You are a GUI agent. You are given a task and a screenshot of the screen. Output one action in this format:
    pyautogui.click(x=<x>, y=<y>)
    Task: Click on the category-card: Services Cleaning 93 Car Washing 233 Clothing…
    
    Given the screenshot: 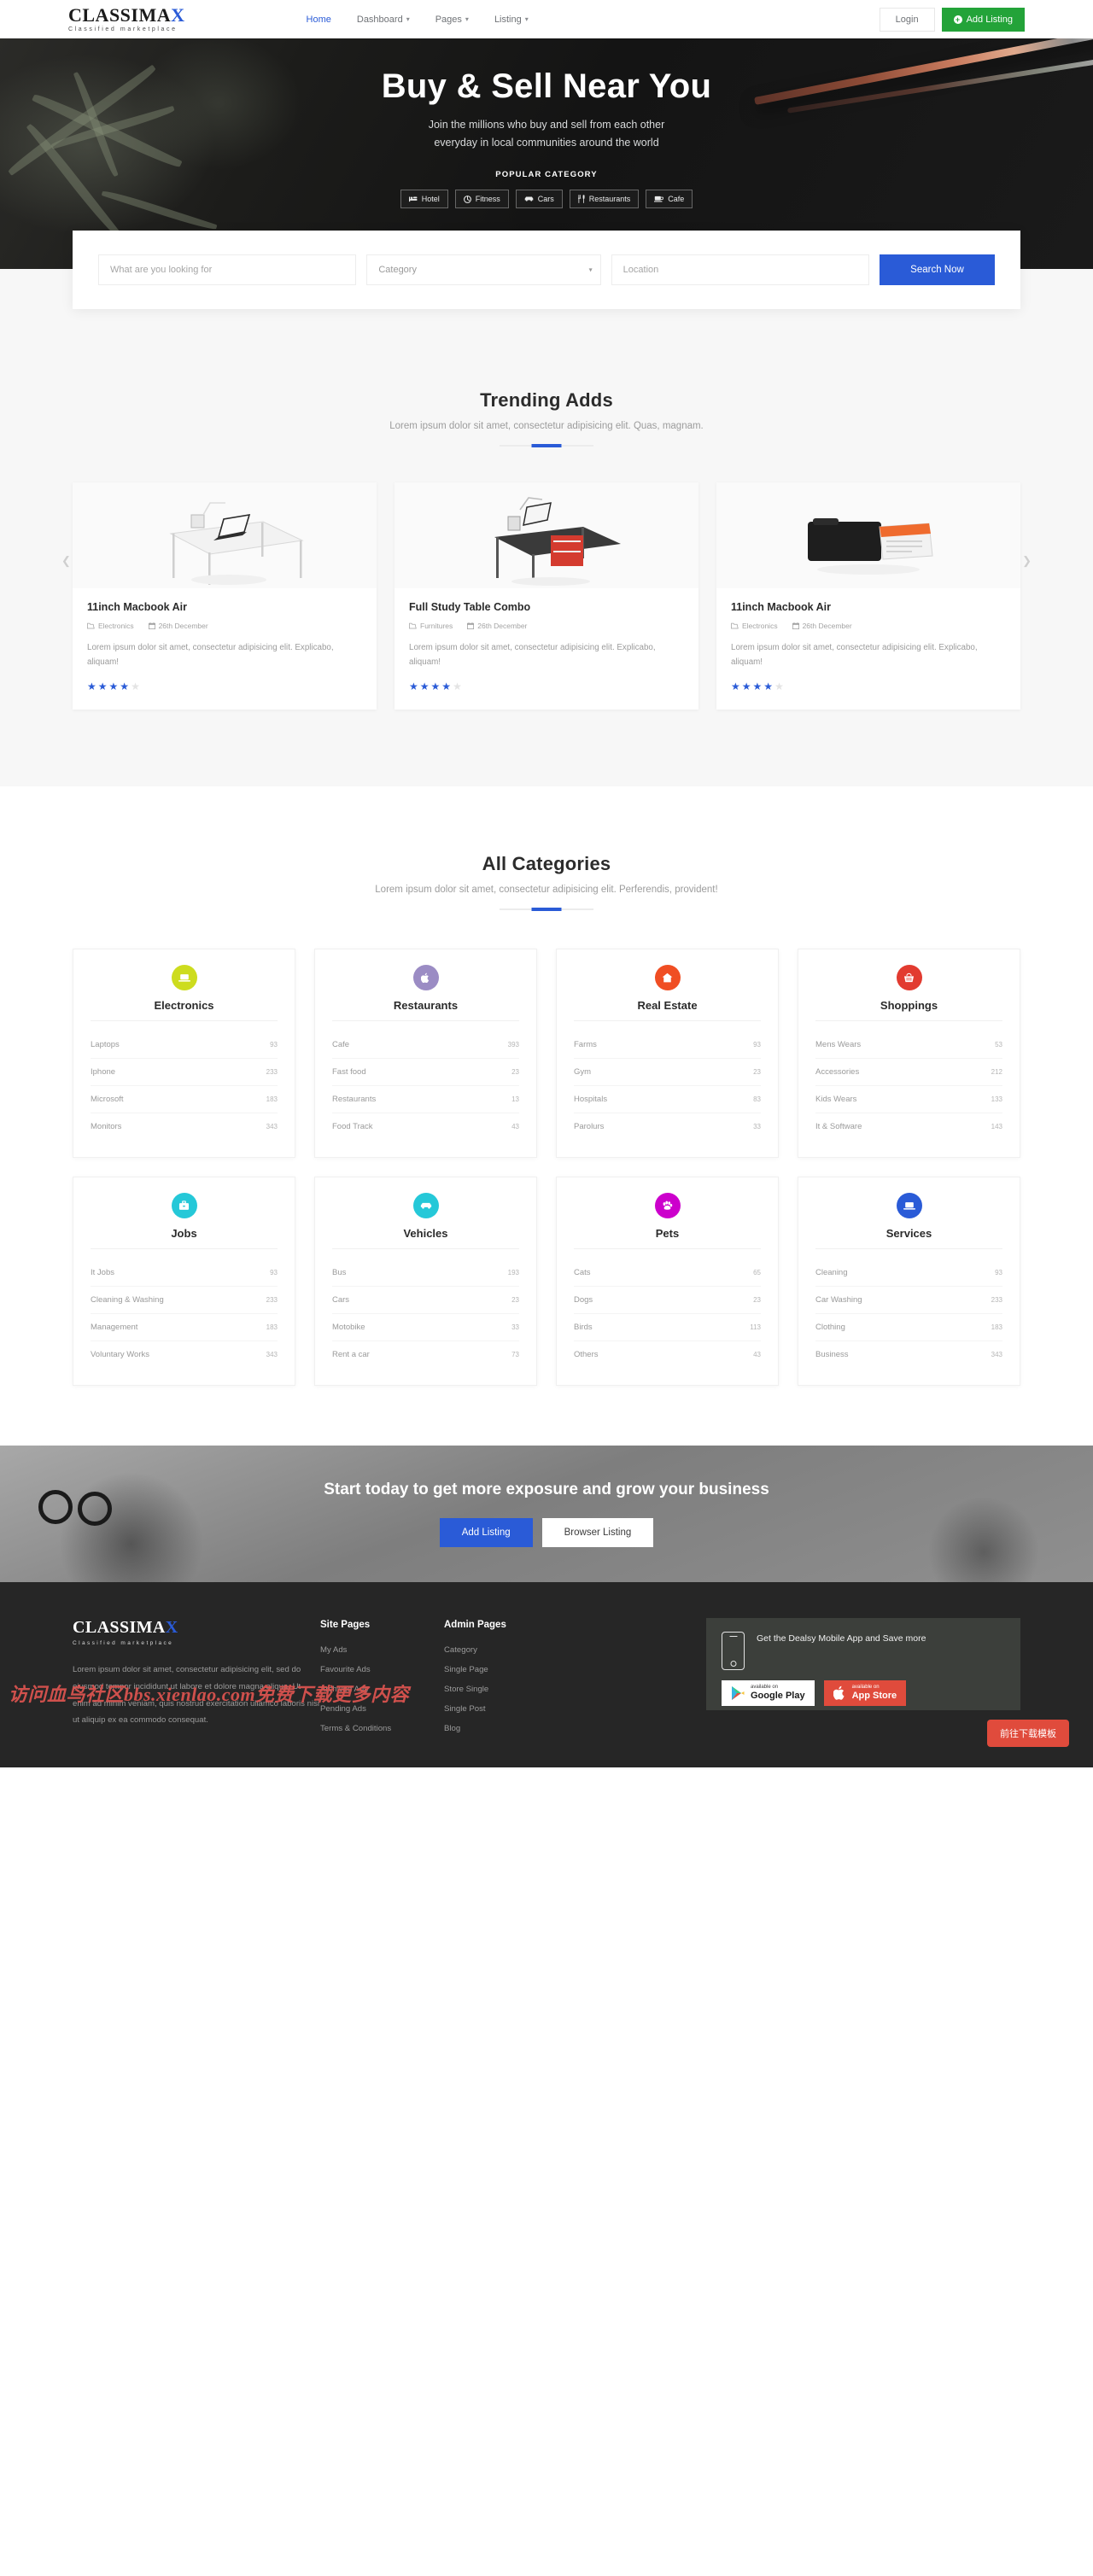 What is the action you would take?
    pyautogui.click(x=909, y=1282)
    